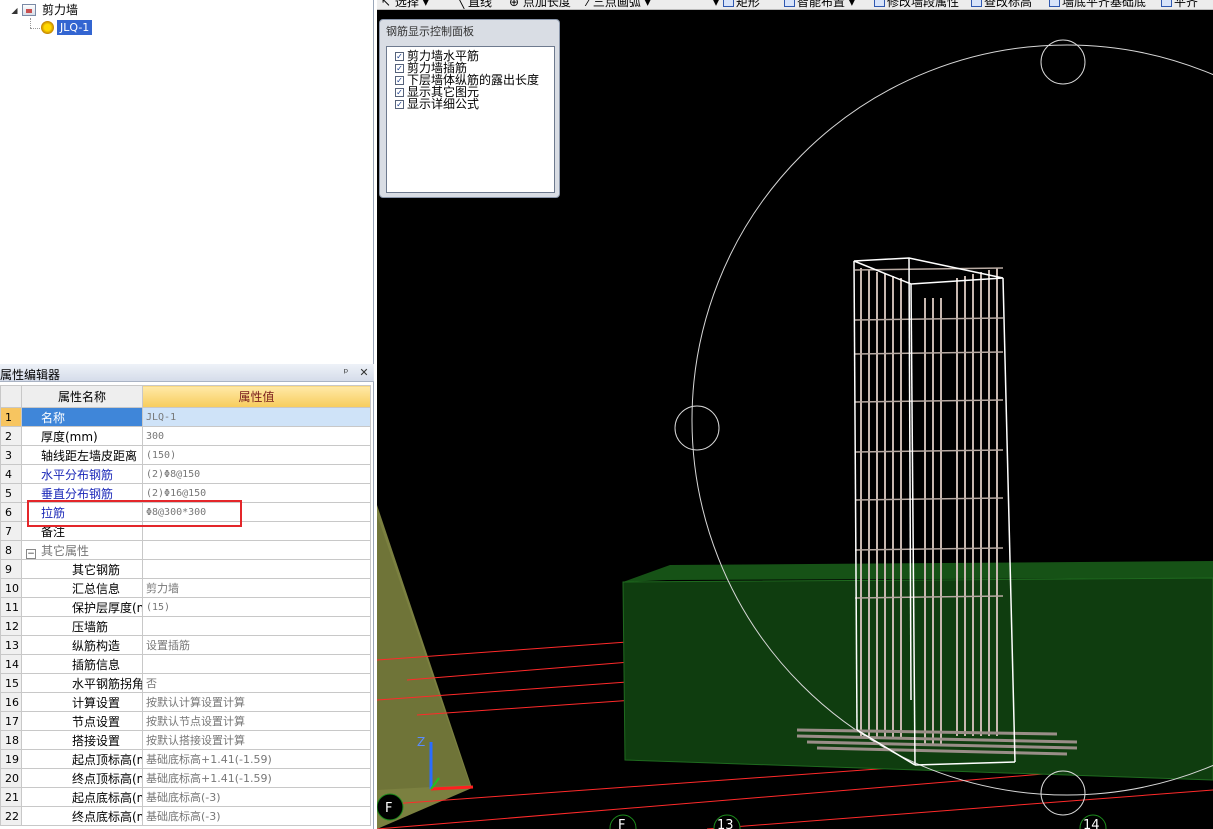 The image size is (1213, 829). What do you see at coordinates (11, 626) in the screenshot?
I see `row-index: 12` at bounding box center [11, 626].